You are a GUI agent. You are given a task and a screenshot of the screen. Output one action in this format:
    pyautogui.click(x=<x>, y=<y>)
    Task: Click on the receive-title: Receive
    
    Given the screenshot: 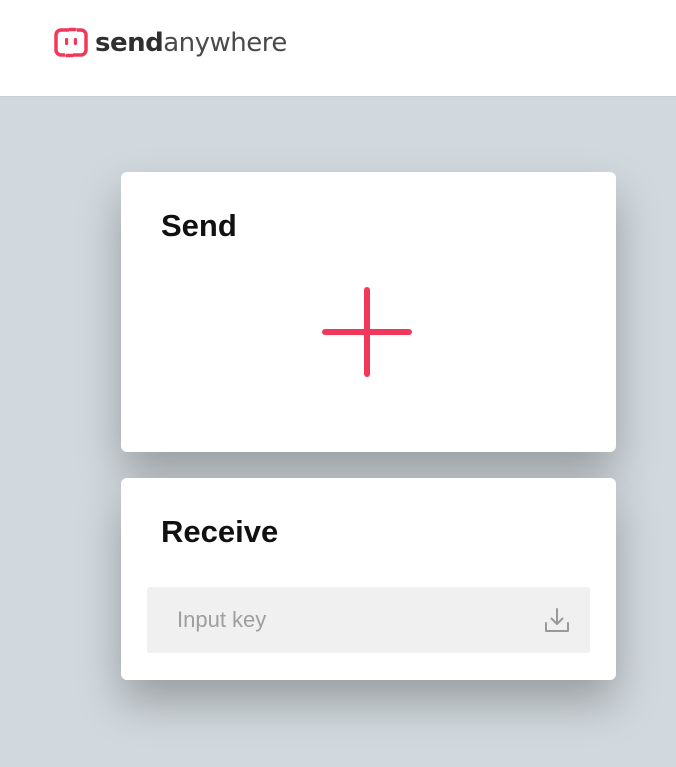 What is the action you would take?
    pyautogui.click(x=220, y=531)
    